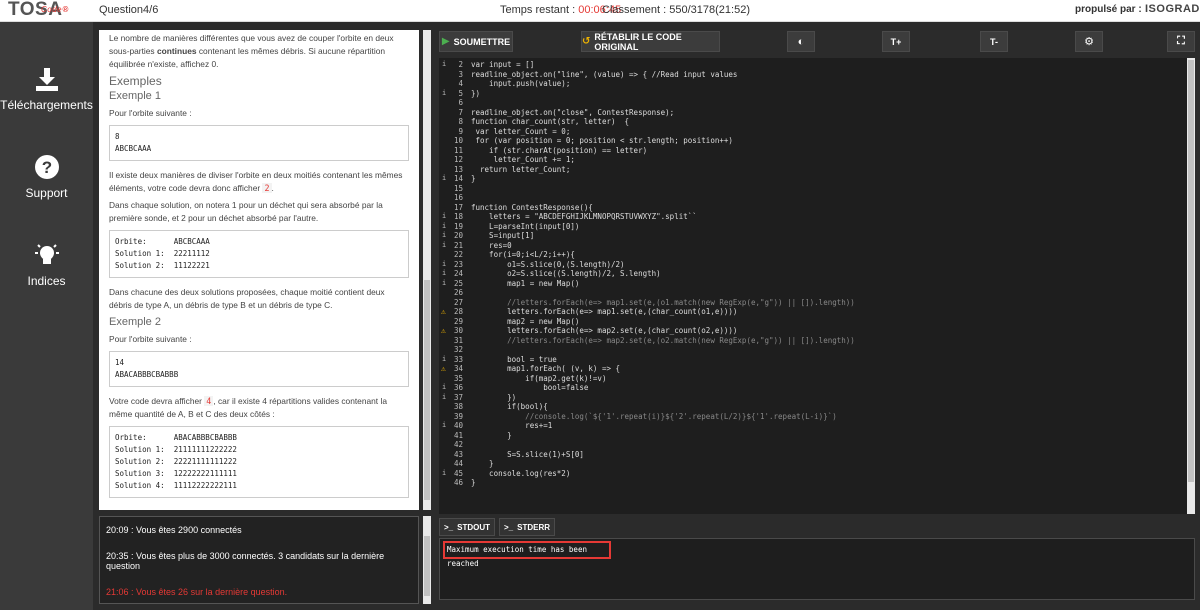 This screenshot has width=1200, height=610. I want to click on code-line: 43 S=S.slice(1)+S[0], so click(811, 455).